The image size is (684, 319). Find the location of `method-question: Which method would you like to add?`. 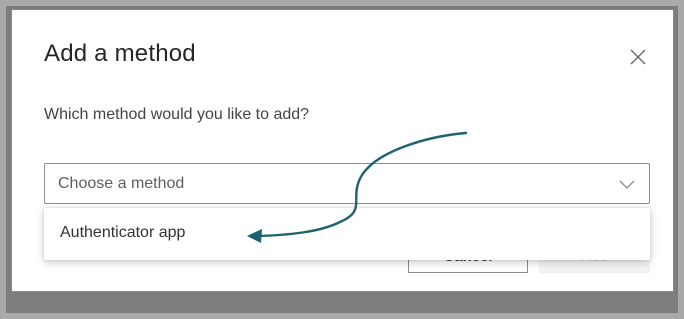

method-question: Which method would you like to add? is located at coordinates (177, 114).